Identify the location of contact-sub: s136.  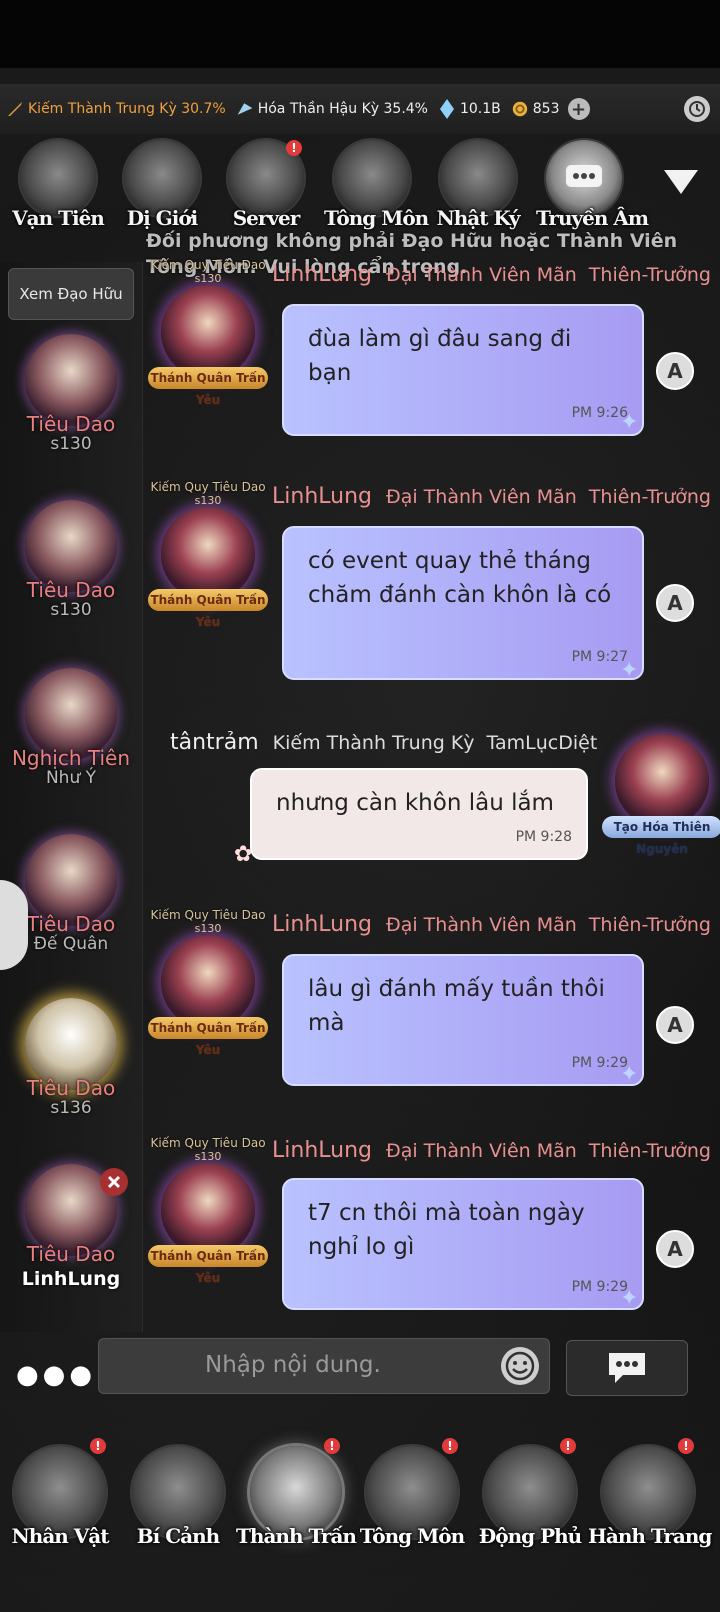
(71, 1108).